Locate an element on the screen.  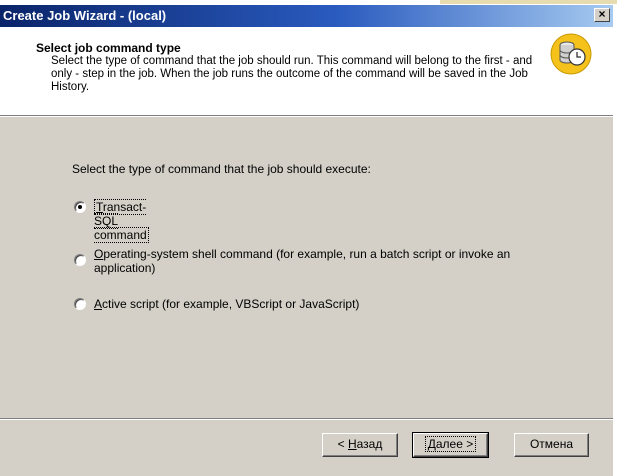
close-icon: × is located at coordinates (602, 14).